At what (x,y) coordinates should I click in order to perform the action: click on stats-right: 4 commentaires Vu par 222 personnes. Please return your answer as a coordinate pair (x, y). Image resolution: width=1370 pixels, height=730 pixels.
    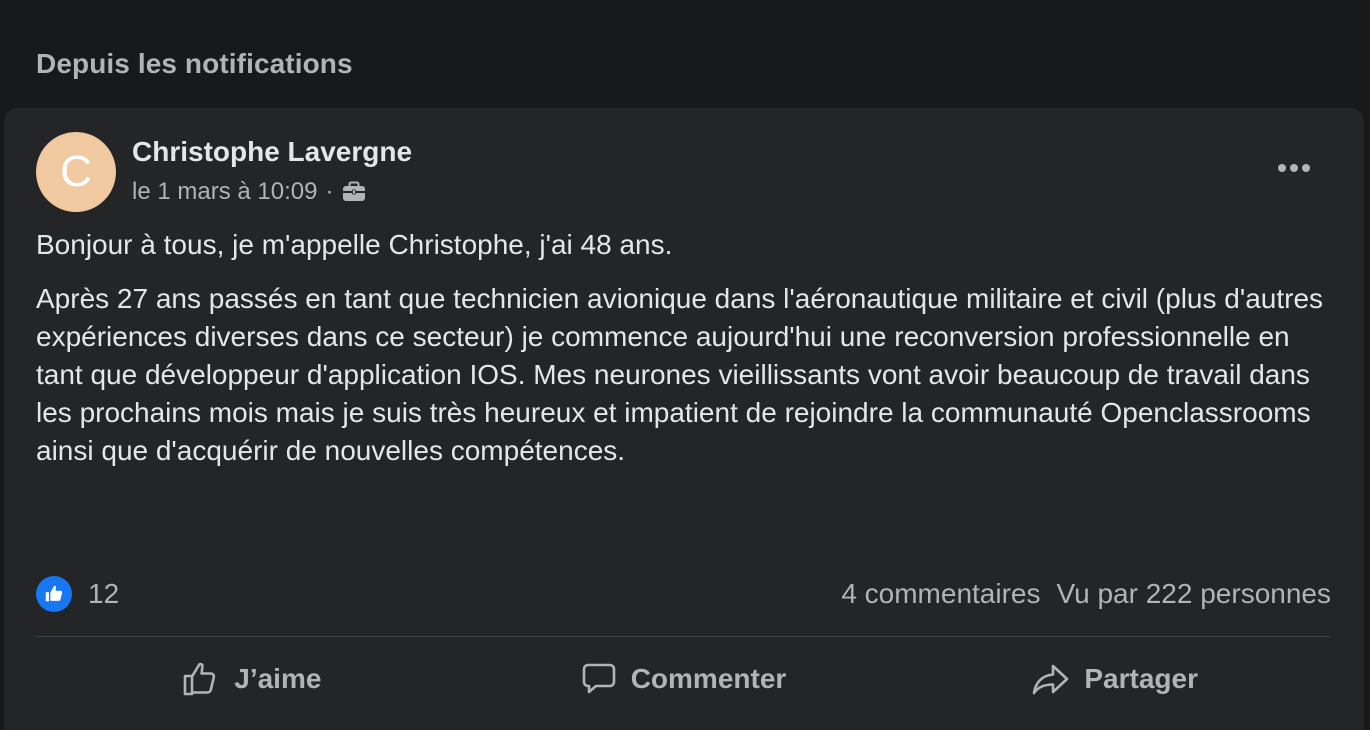
    Looking at the image, I should click on (1086, 594).